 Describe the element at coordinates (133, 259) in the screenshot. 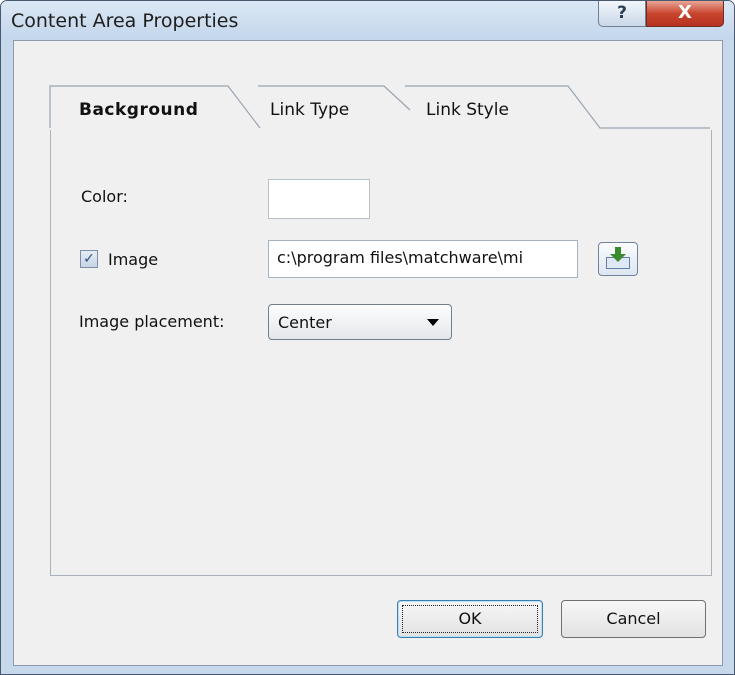

I see `image-label: Image` at that location.